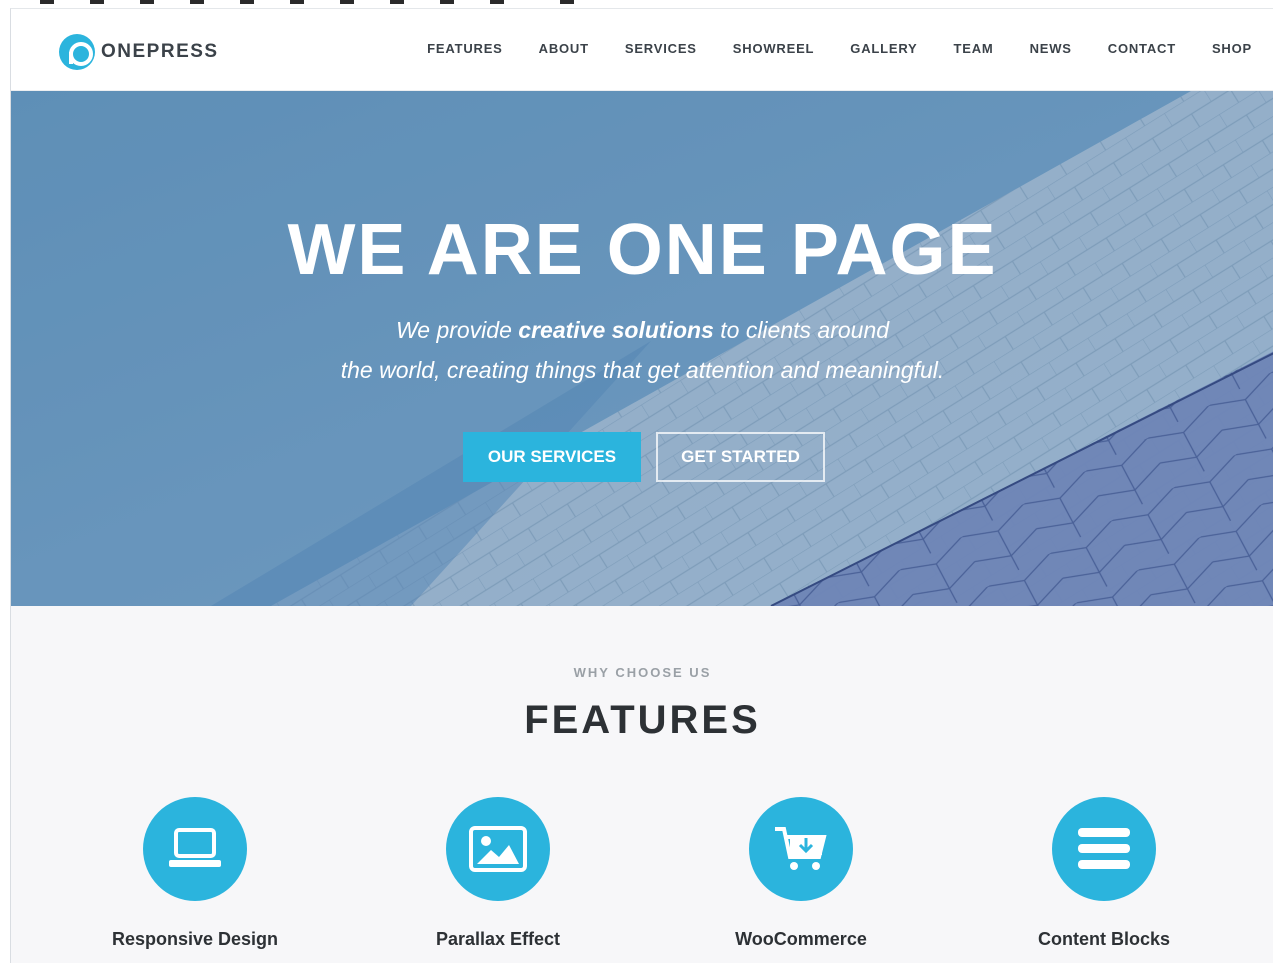  I want to click on feature-parallax-effect: Parallax Effect, so click(498, 873).